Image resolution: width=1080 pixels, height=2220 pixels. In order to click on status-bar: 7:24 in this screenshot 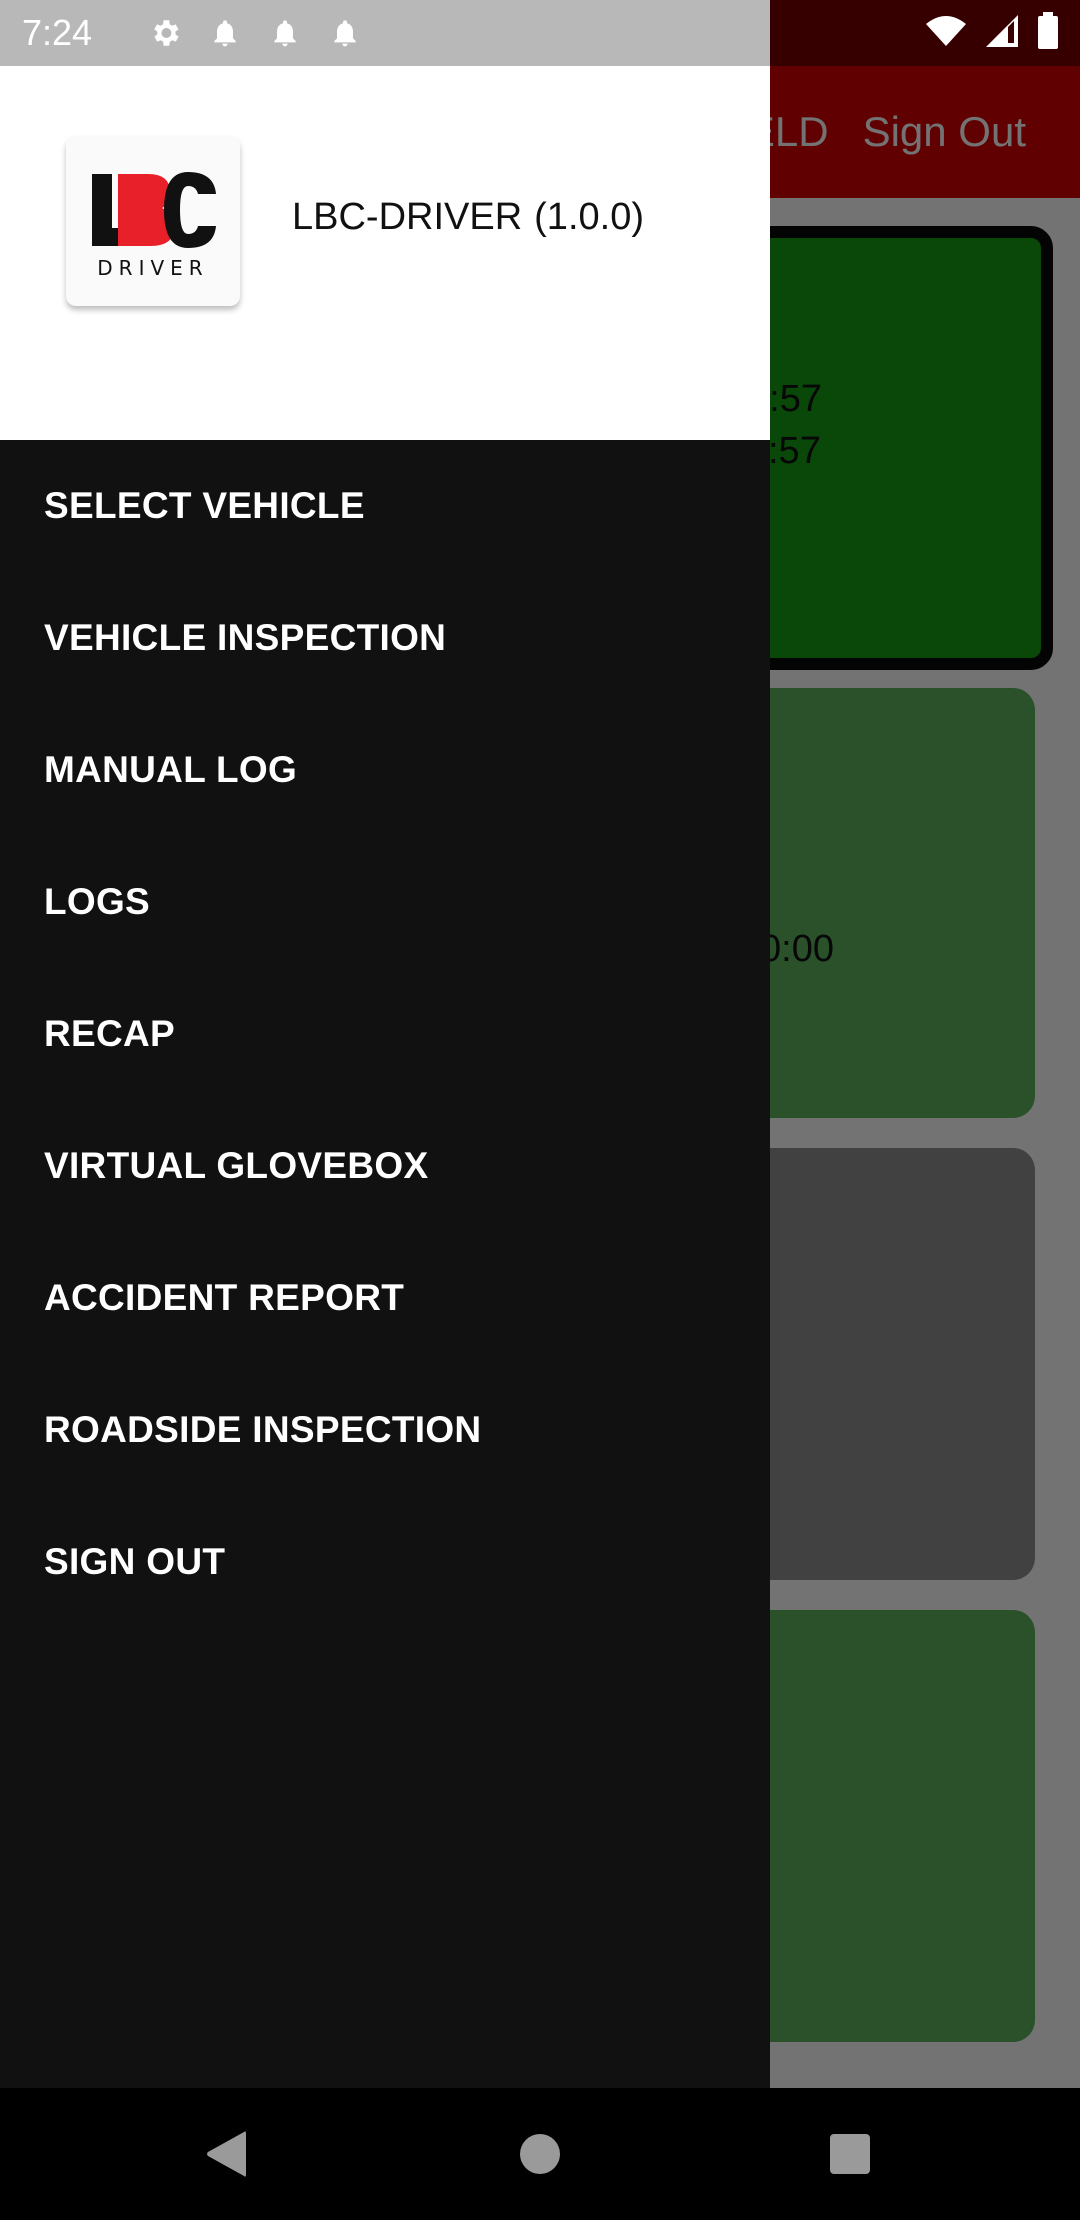, I will do `click(540, 33)`.